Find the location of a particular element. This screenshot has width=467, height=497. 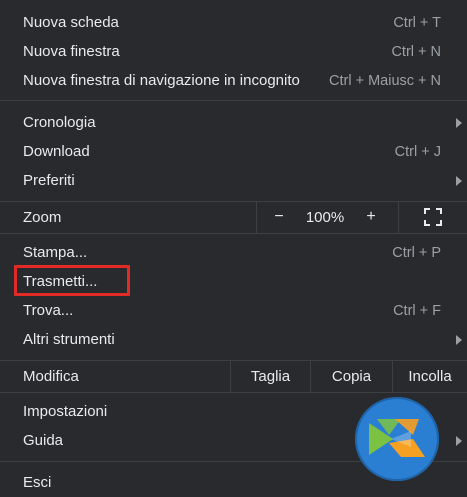

zoom-in-button: + is located at coordinates (371, 217).